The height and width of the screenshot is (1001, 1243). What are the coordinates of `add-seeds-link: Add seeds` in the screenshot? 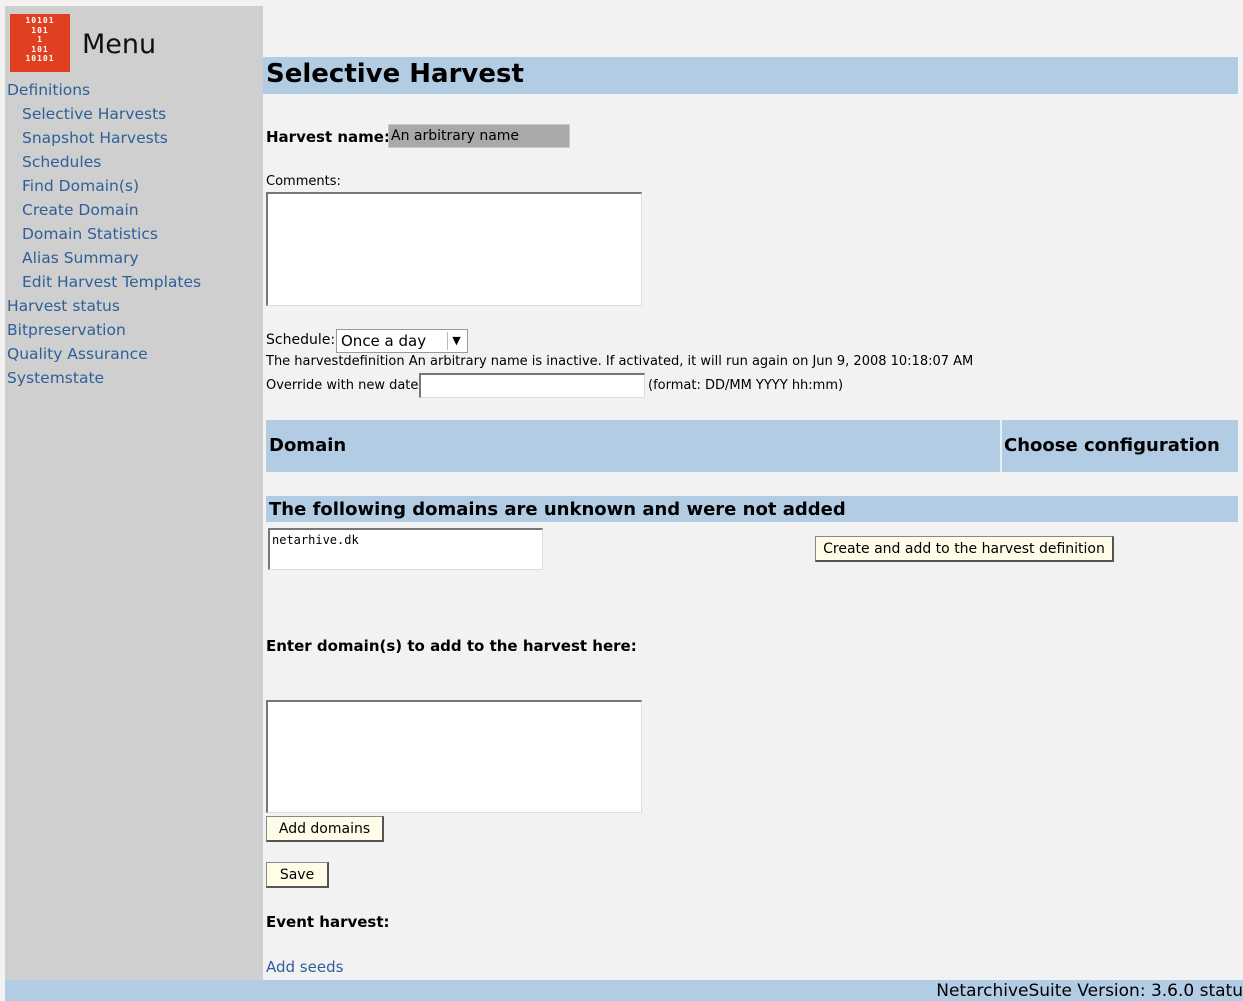 It's located at (304, 967).